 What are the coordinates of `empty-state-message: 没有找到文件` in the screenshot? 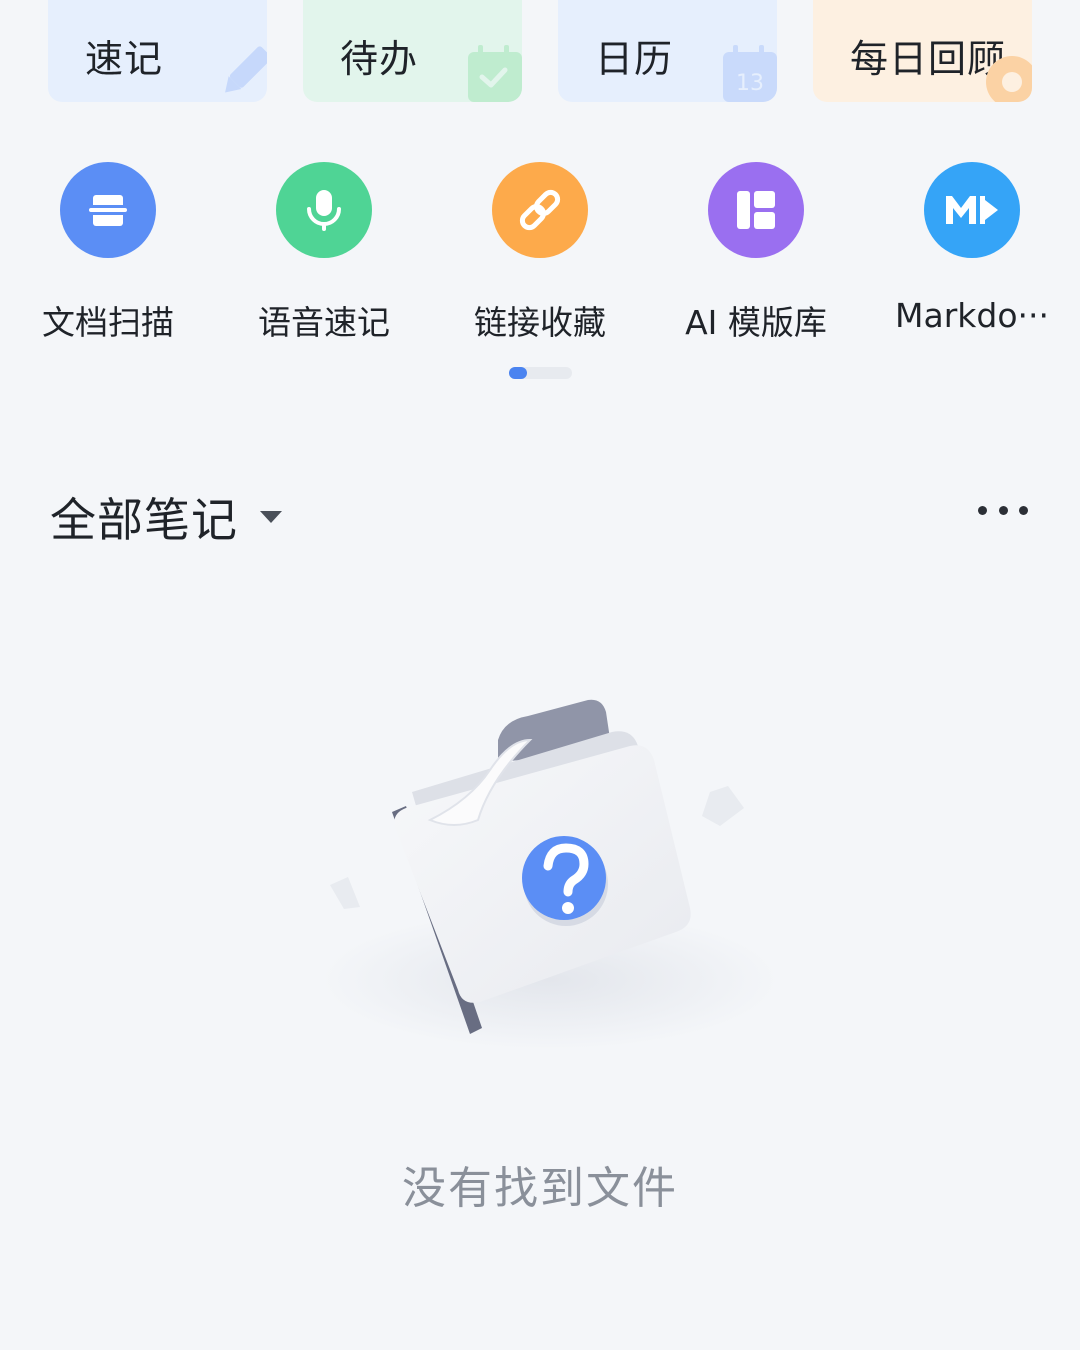 It's located at (540, 1188).